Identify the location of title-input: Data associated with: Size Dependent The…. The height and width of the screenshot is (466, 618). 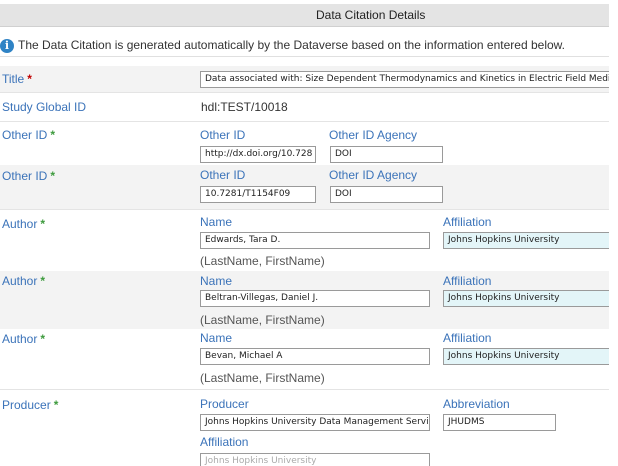
(404, 79).